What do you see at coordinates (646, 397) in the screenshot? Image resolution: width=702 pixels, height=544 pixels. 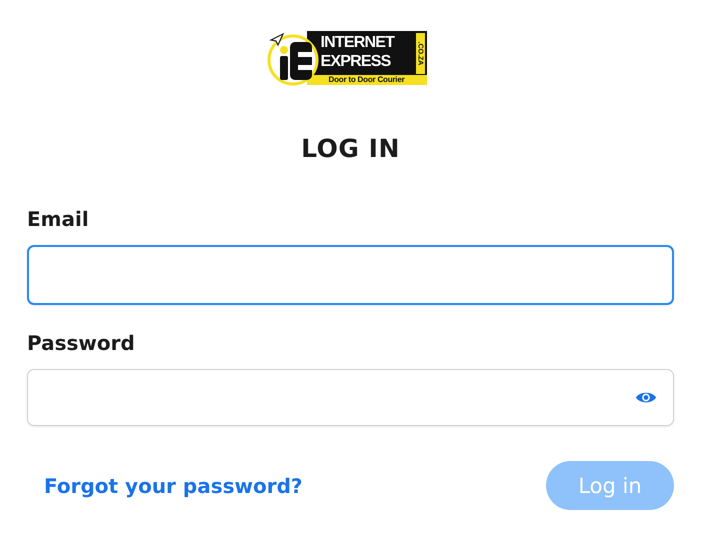 I see `eye-icon` at bounding box center [646, 397].